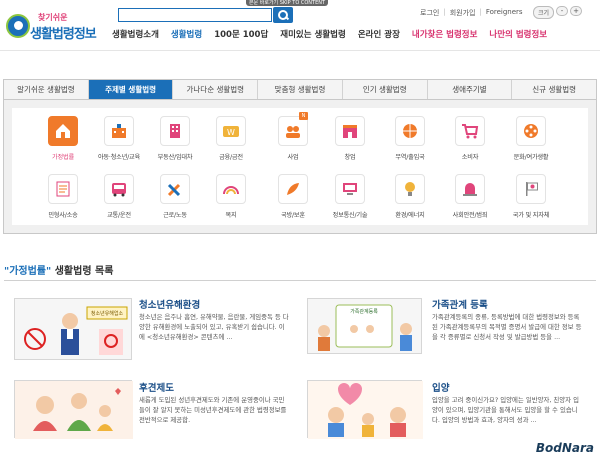  I want to click on won-icon: W, so click(231, 131).